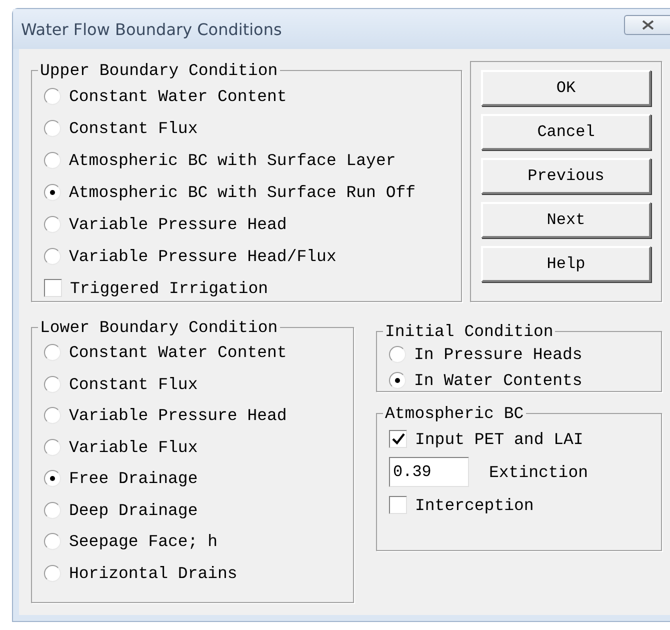 This screenshot has height=630, width=670. What do you see at coordinates (242, 192) in the screenshot?
I see `option-label: Atmospheric BC with Surface Run Off` at bounding box center [242, 192].